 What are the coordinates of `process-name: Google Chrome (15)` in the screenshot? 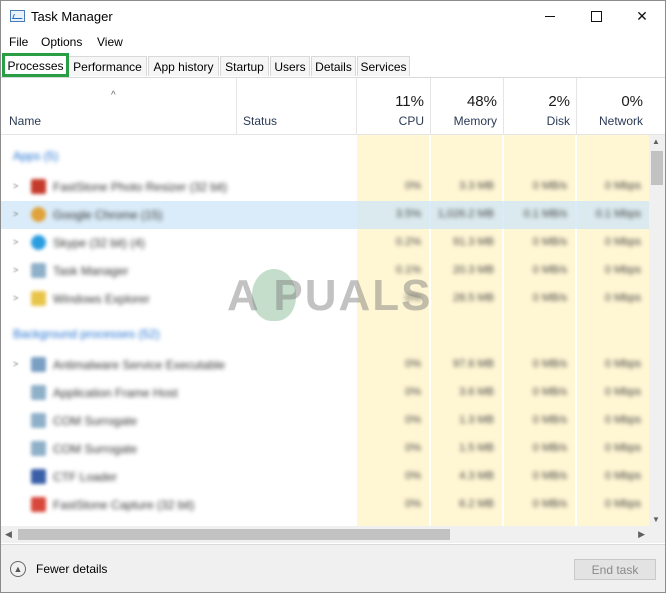 It's located at (108, 215).